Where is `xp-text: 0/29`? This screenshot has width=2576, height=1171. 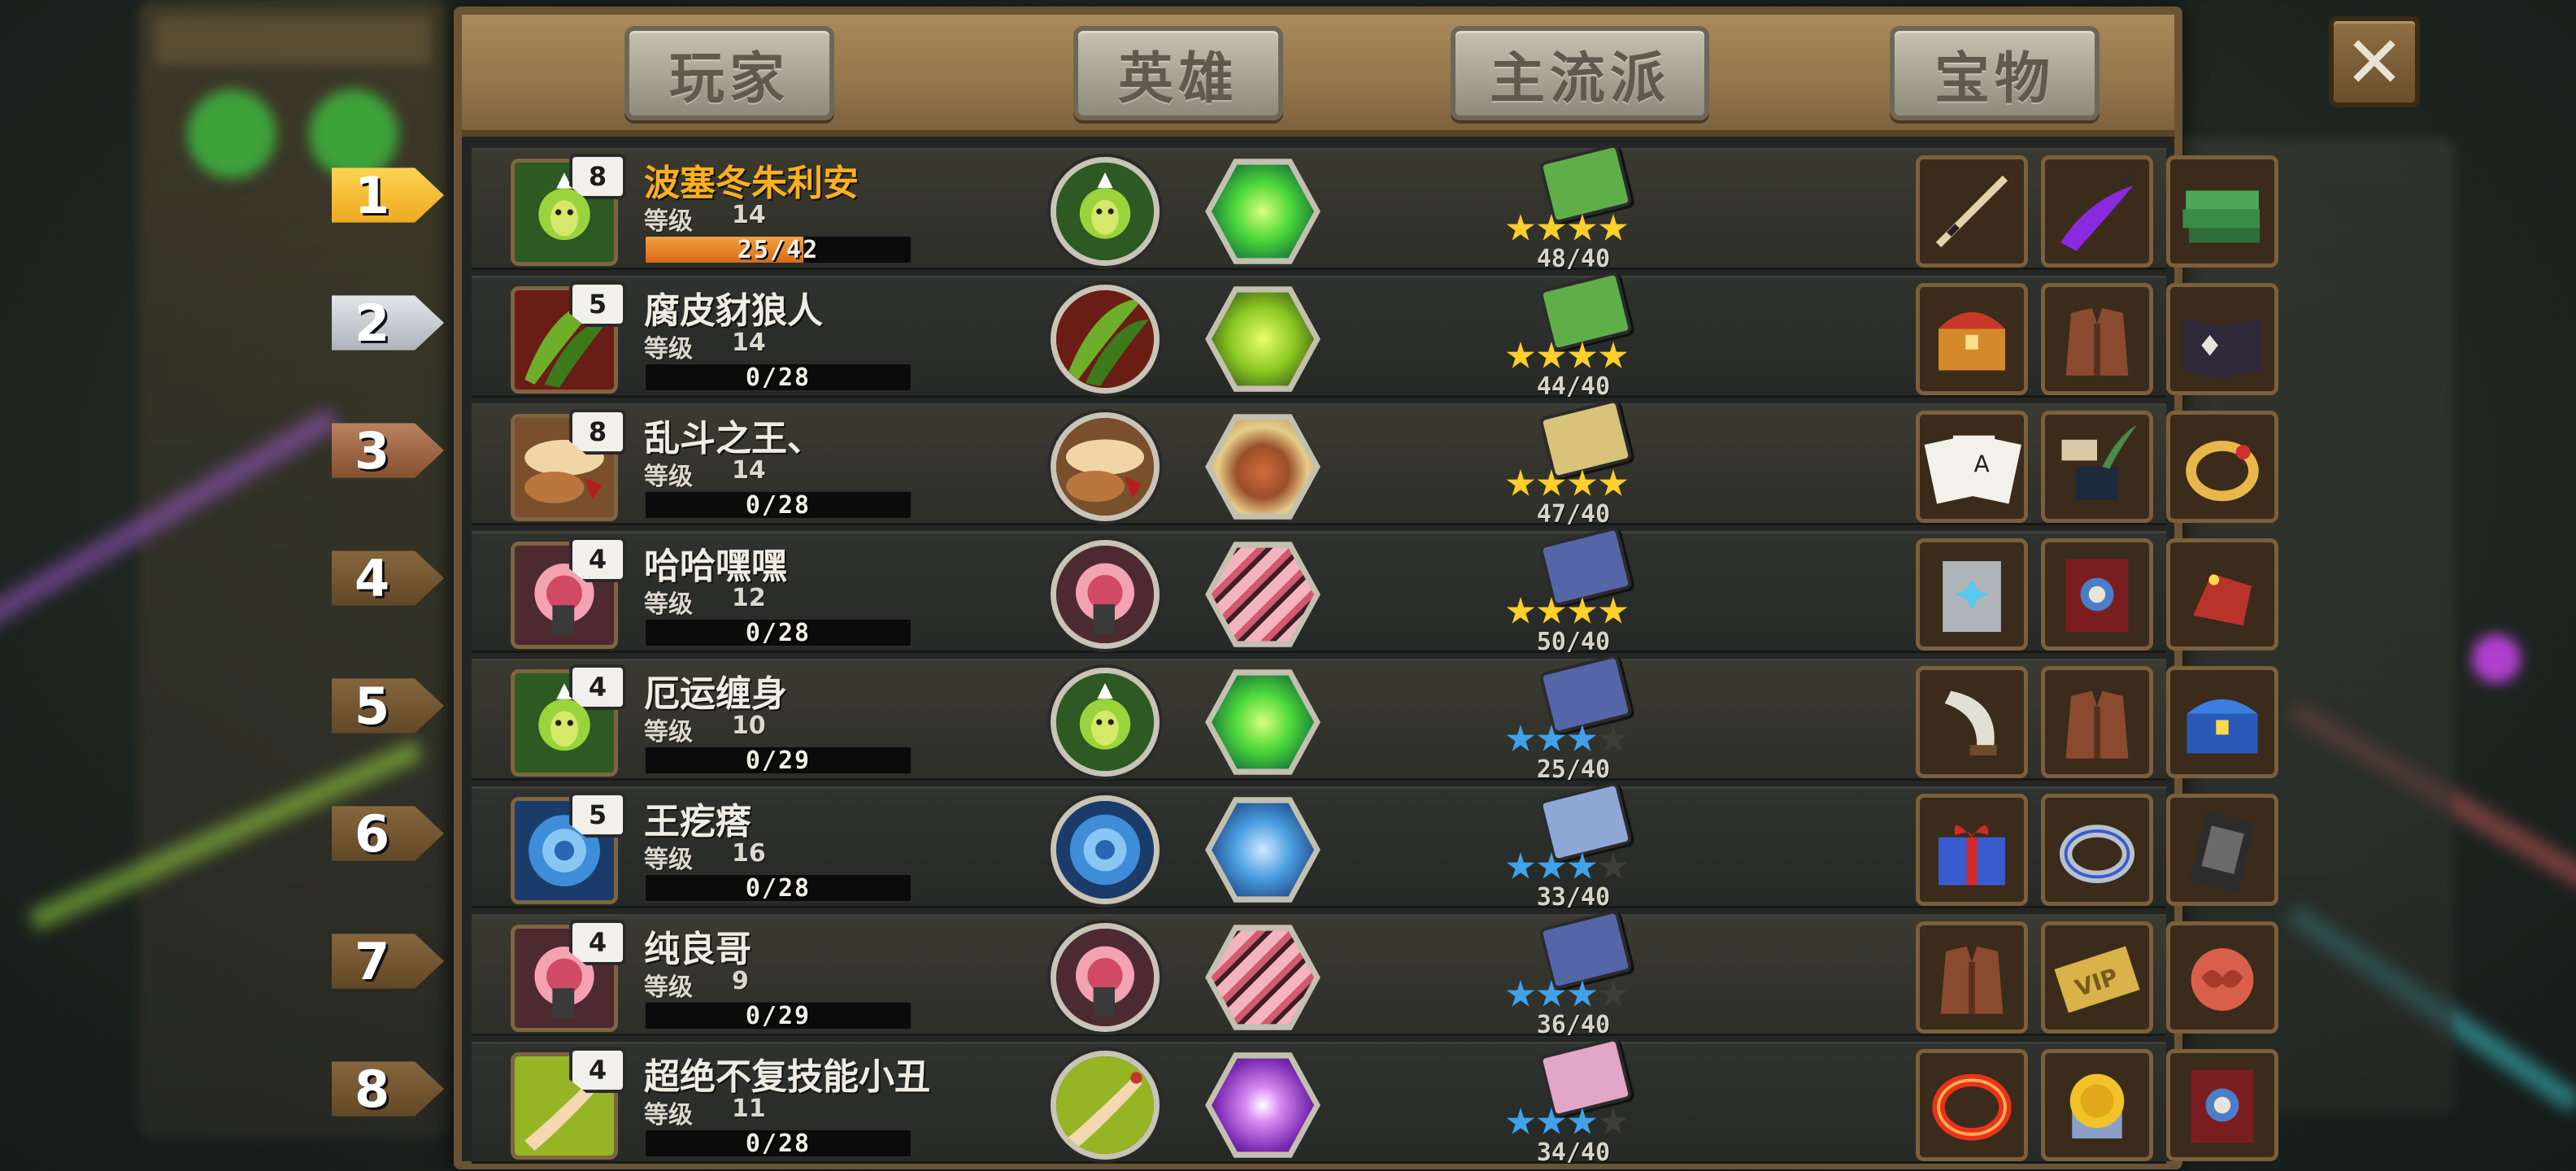
xp-text: 0/29 is located at coordinates (778, 1016).